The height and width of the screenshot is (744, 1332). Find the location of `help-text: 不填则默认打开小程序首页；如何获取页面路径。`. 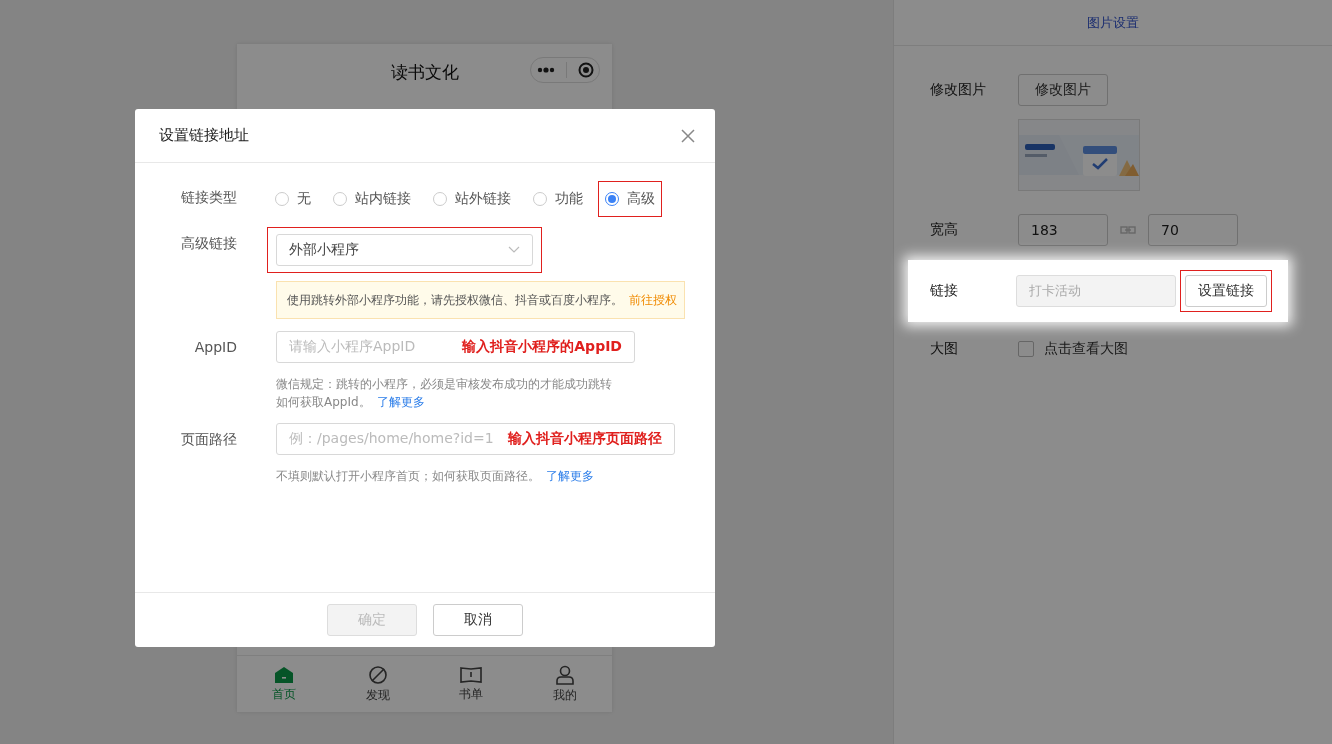

help-text: 不填则默认打开小程序首页；如何获取页面路径。 is located at coordinates (408, 476).